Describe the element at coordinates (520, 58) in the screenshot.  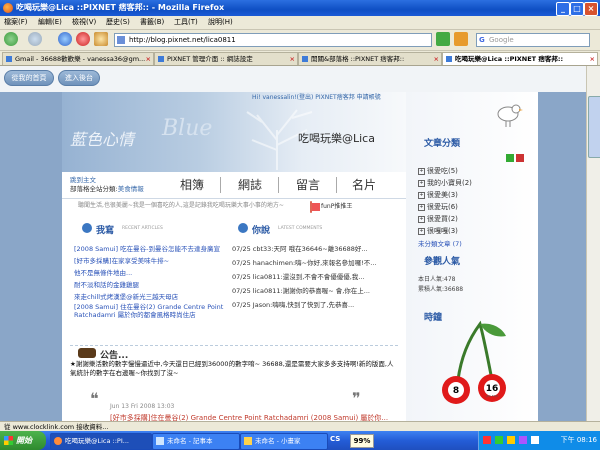
I see `tab-lica-blog: 吃喝玩樂@Lica ::PIXNET 痞客邦:: ×` at that location.